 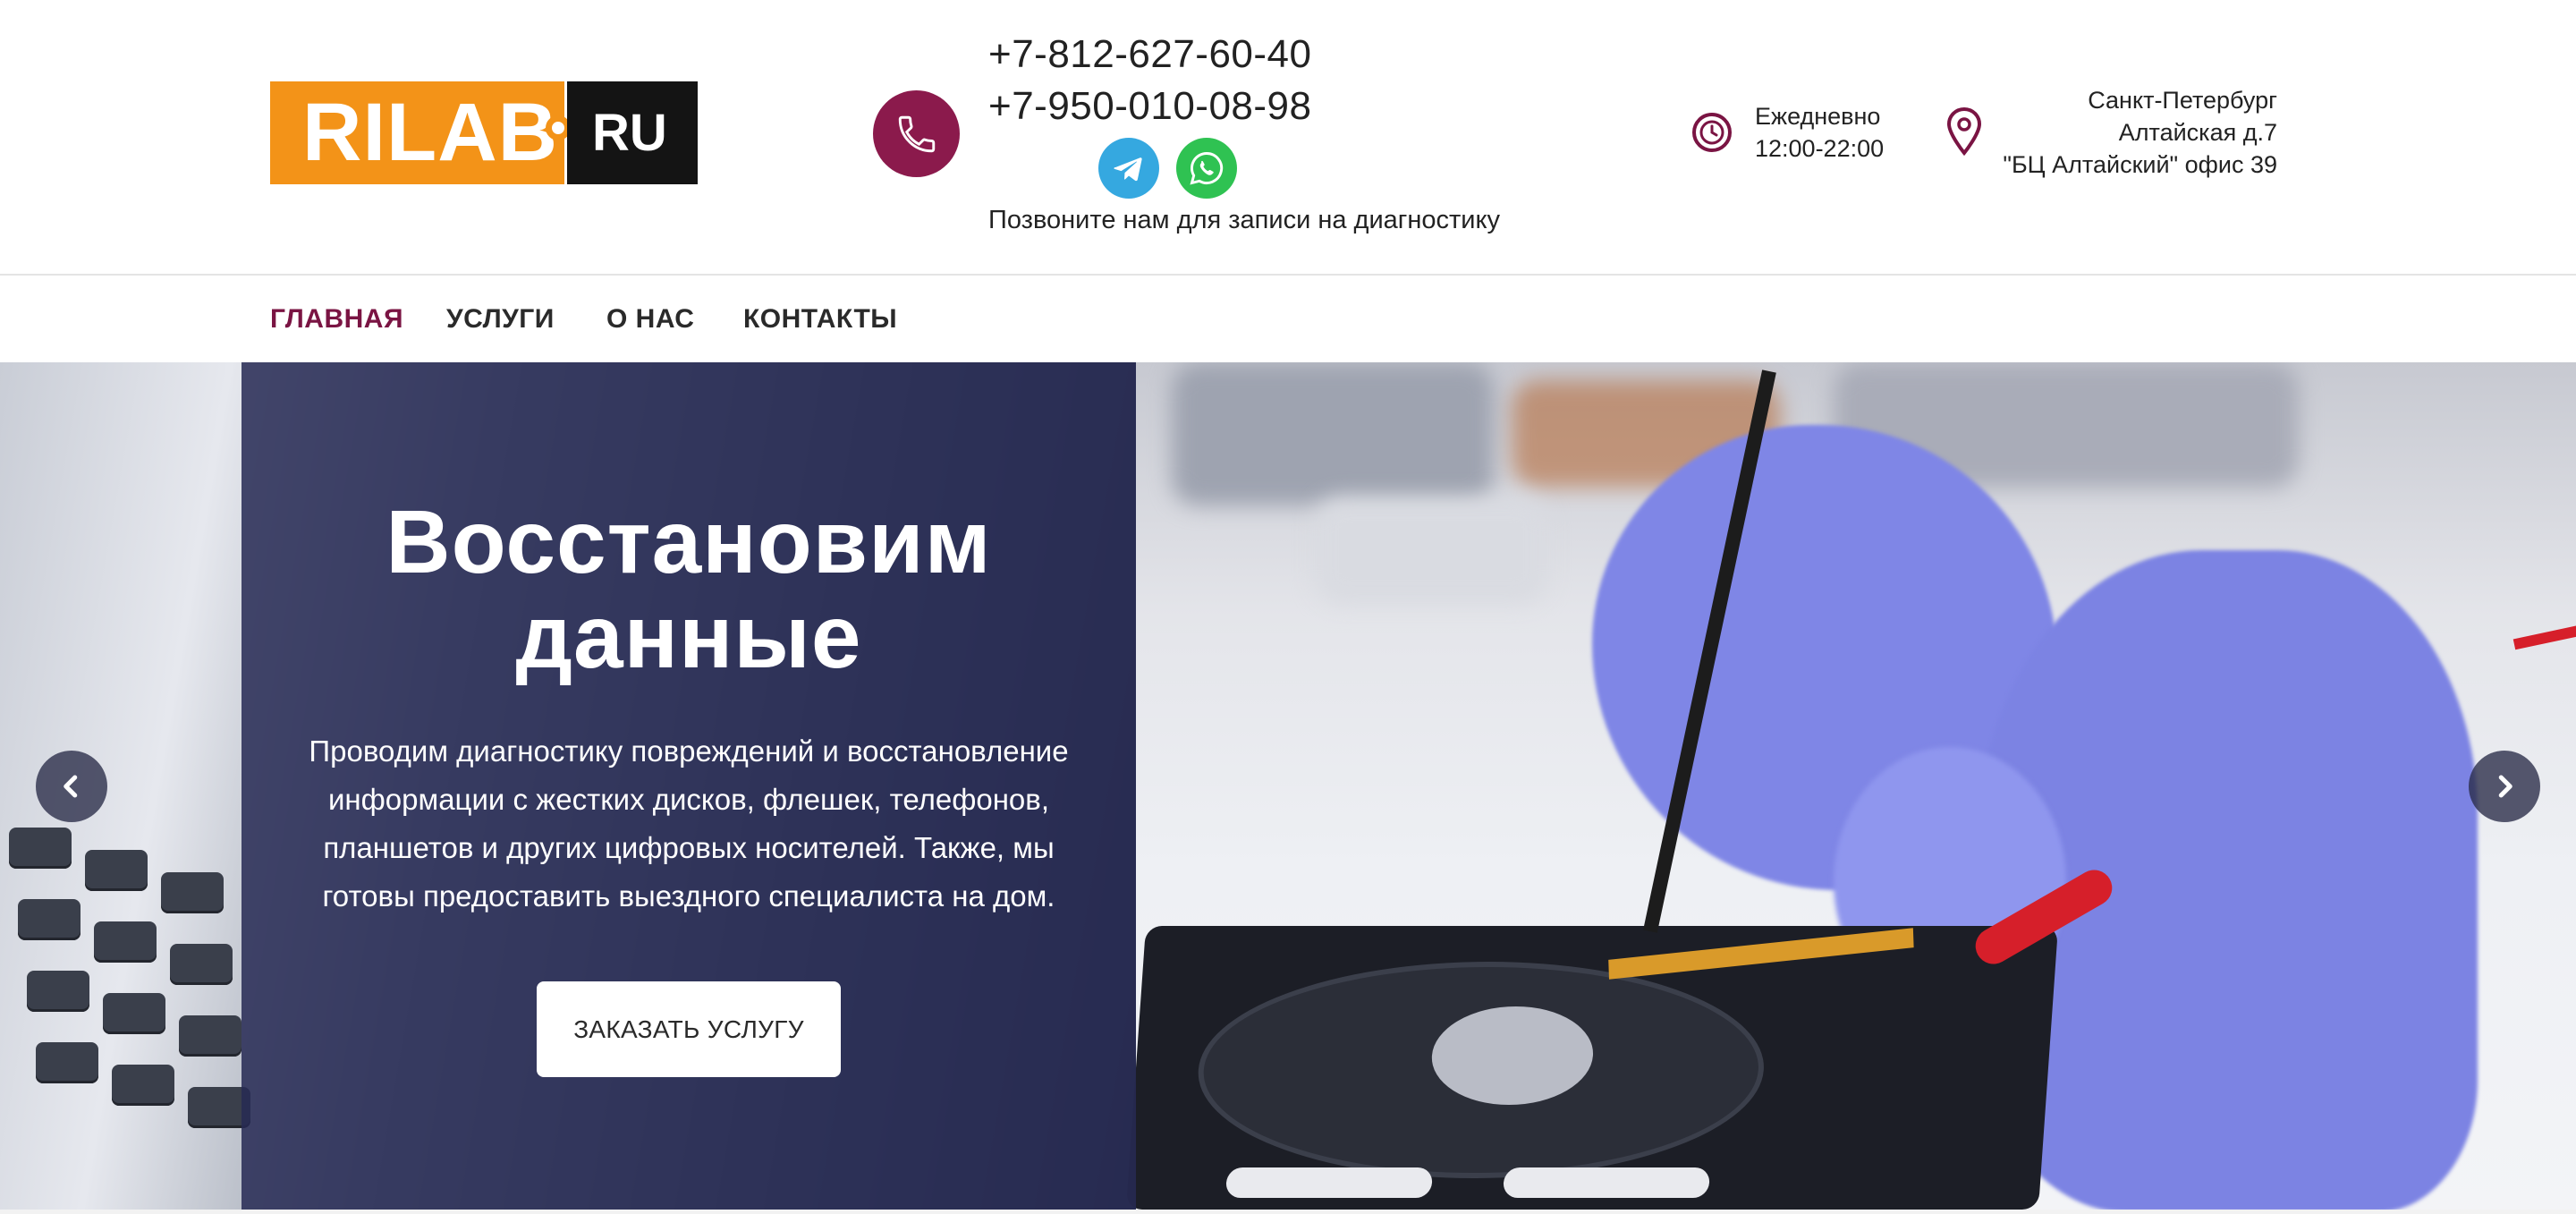 What do you see at coordinates (1712, 132) in the screenshot?
I see `clock-icon` at bounding box center [1712, 132].